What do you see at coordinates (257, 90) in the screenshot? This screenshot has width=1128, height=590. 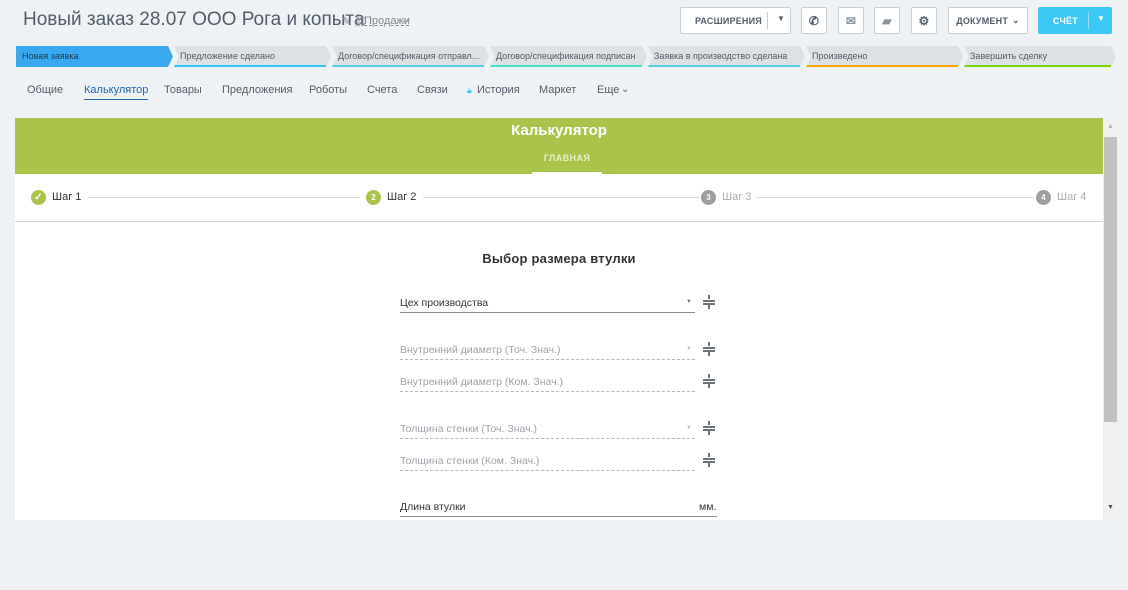 I see `tab-offers: Предложения` at bounding box center [257, 90].